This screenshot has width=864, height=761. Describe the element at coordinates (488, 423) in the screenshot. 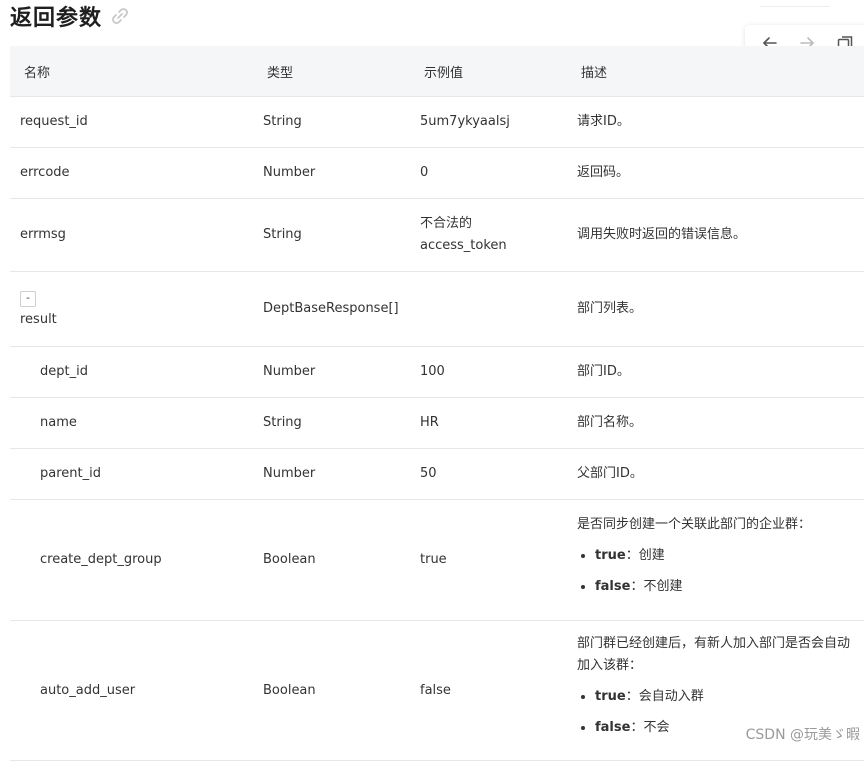

I see `param-example: HR` at that location.